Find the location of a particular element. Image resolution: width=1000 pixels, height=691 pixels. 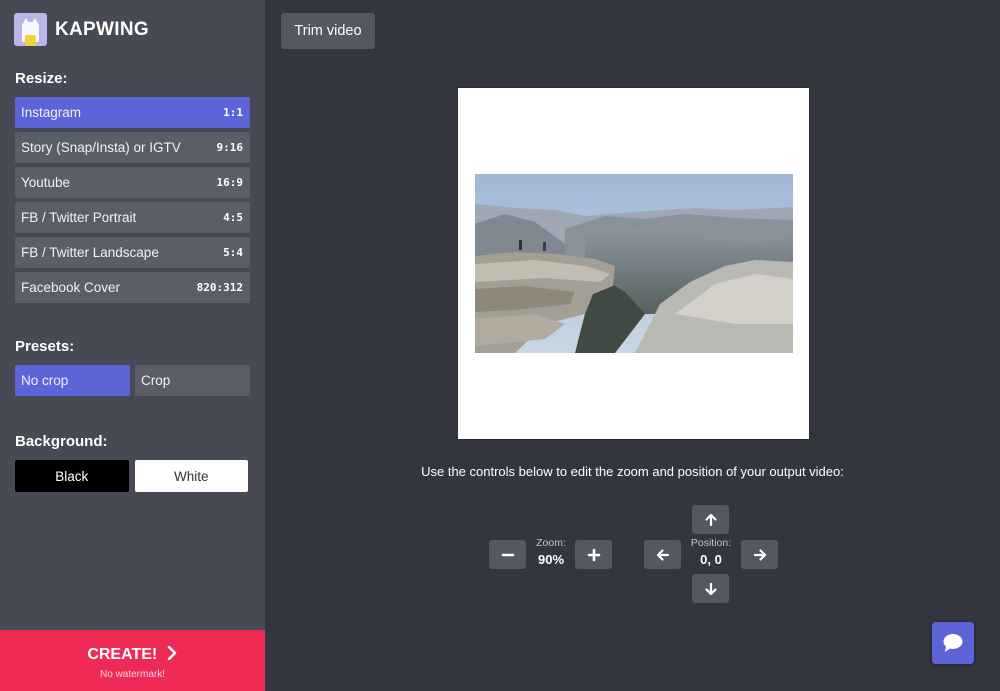

video-preview is located at coordinates (634, 263).